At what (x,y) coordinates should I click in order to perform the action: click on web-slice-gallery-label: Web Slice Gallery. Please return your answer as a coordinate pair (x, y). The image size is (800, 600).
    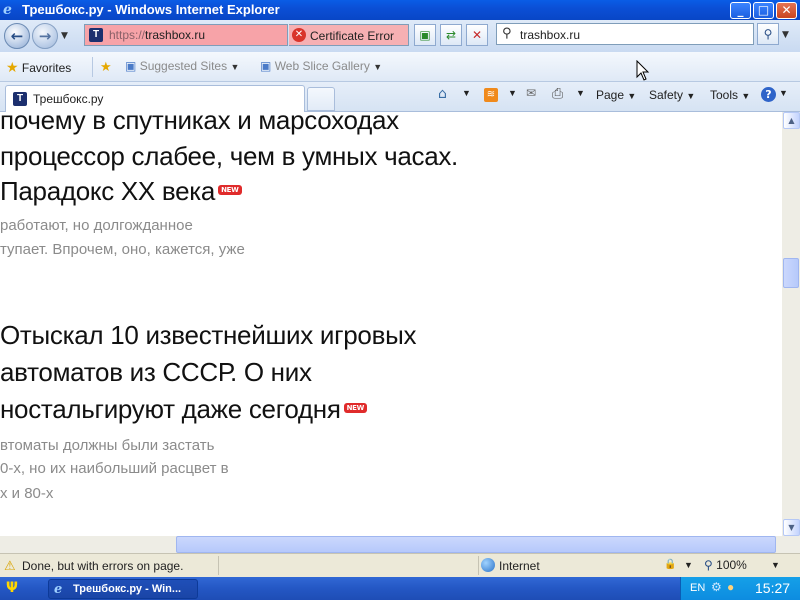
    Looking at the image, I should click on (322, 66).